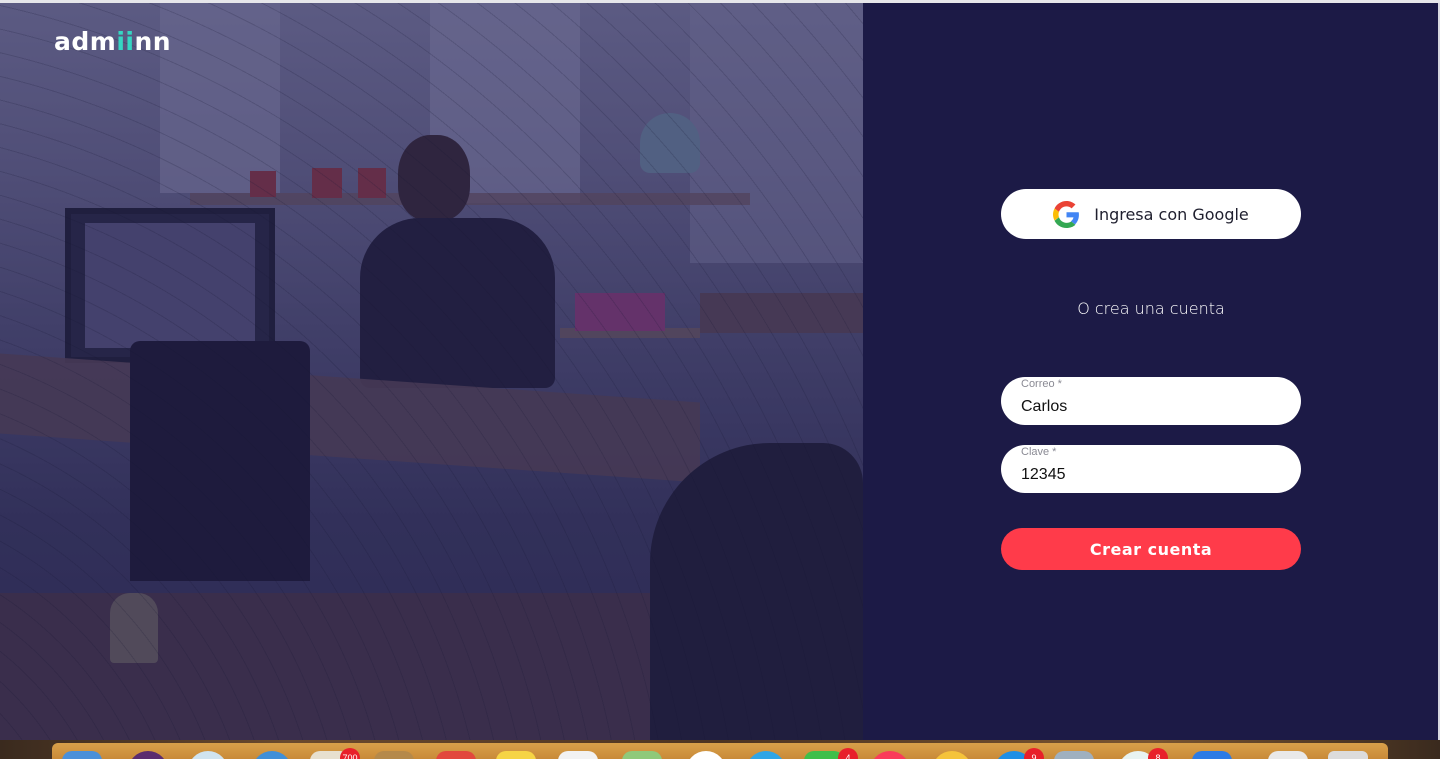  What do you see at coordinates (848, 753) in the screenshot?
I see `notification-badge: 4` at bounding box center [848, 753].